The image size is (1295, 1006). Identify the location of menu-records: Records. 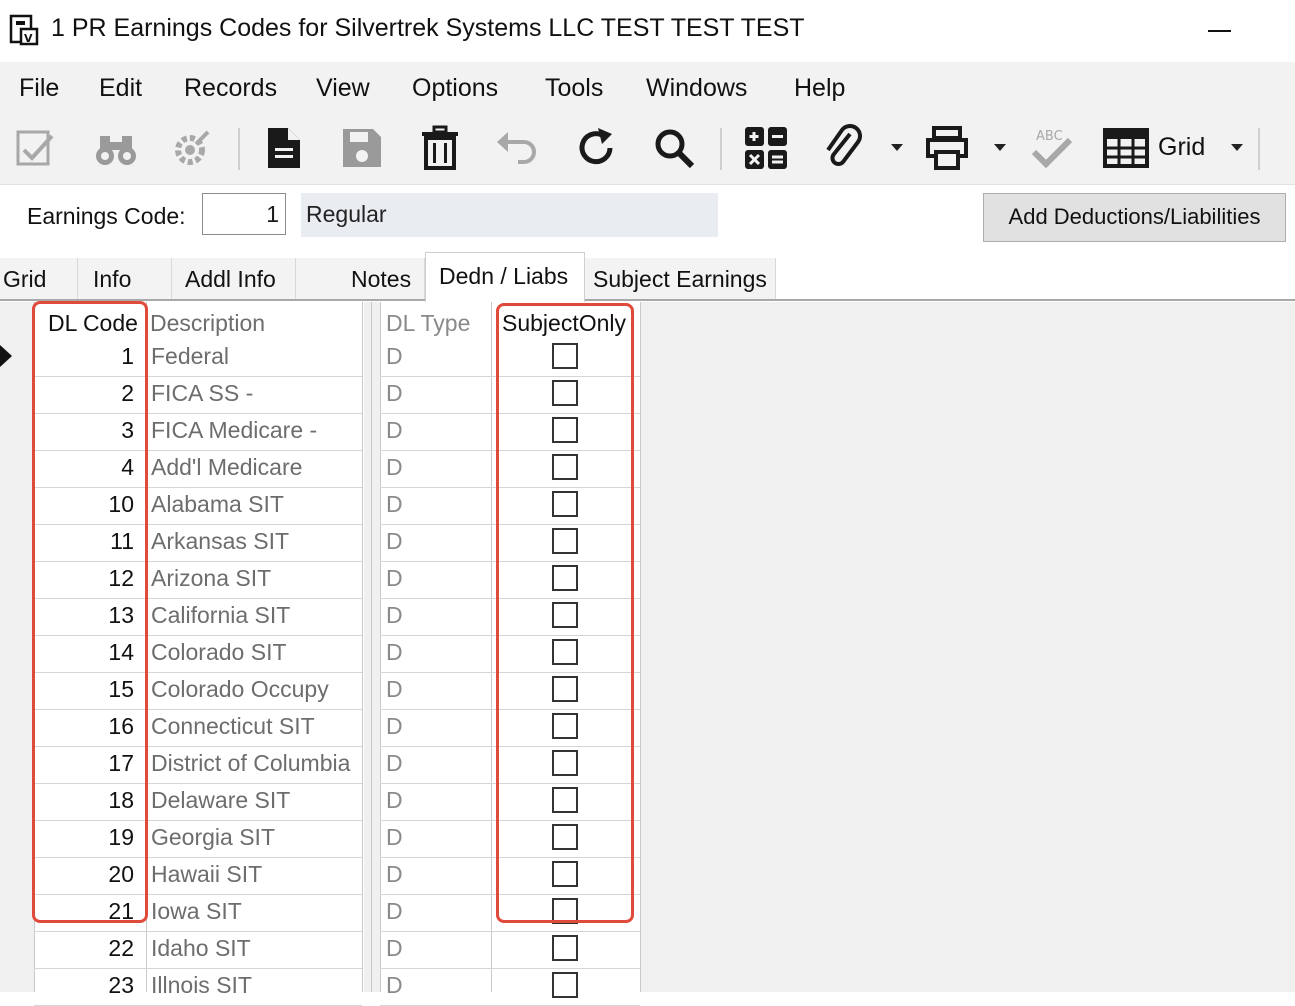
(230, 88).